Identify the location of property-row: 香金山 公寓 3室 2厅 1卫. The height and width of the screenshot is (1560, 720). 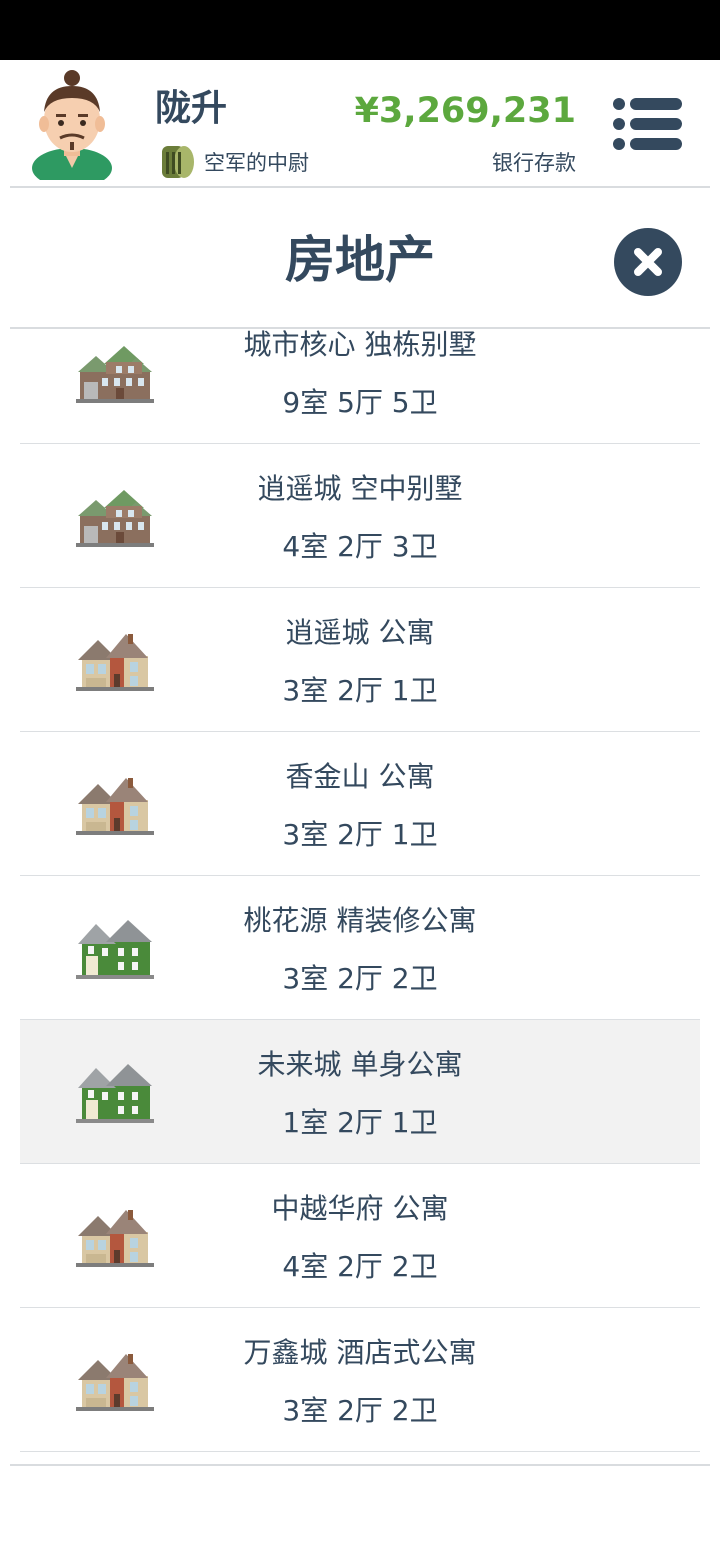
(360, 804).